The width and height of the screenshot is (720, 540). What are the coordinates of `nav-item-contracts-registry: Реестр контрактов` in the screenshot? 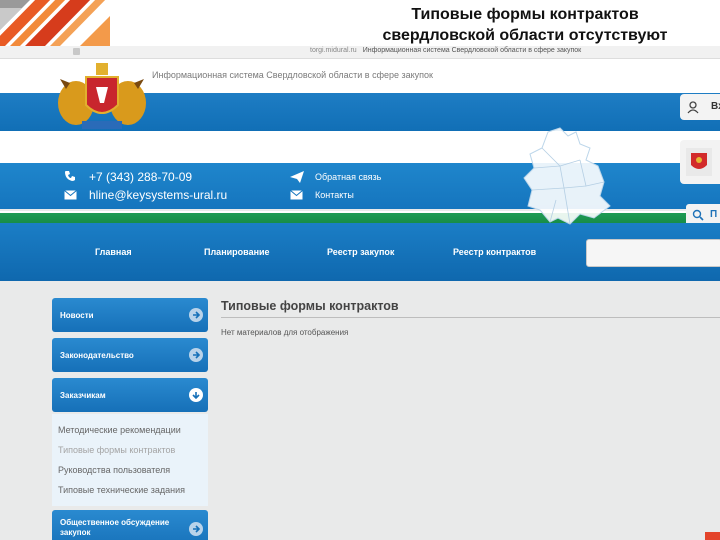 It's located at (494, 252).